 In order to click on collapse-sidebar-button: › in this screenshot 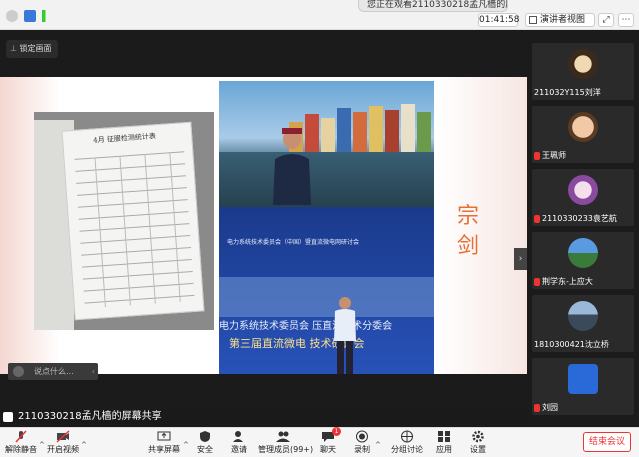, I will do `click(520, 259)`.